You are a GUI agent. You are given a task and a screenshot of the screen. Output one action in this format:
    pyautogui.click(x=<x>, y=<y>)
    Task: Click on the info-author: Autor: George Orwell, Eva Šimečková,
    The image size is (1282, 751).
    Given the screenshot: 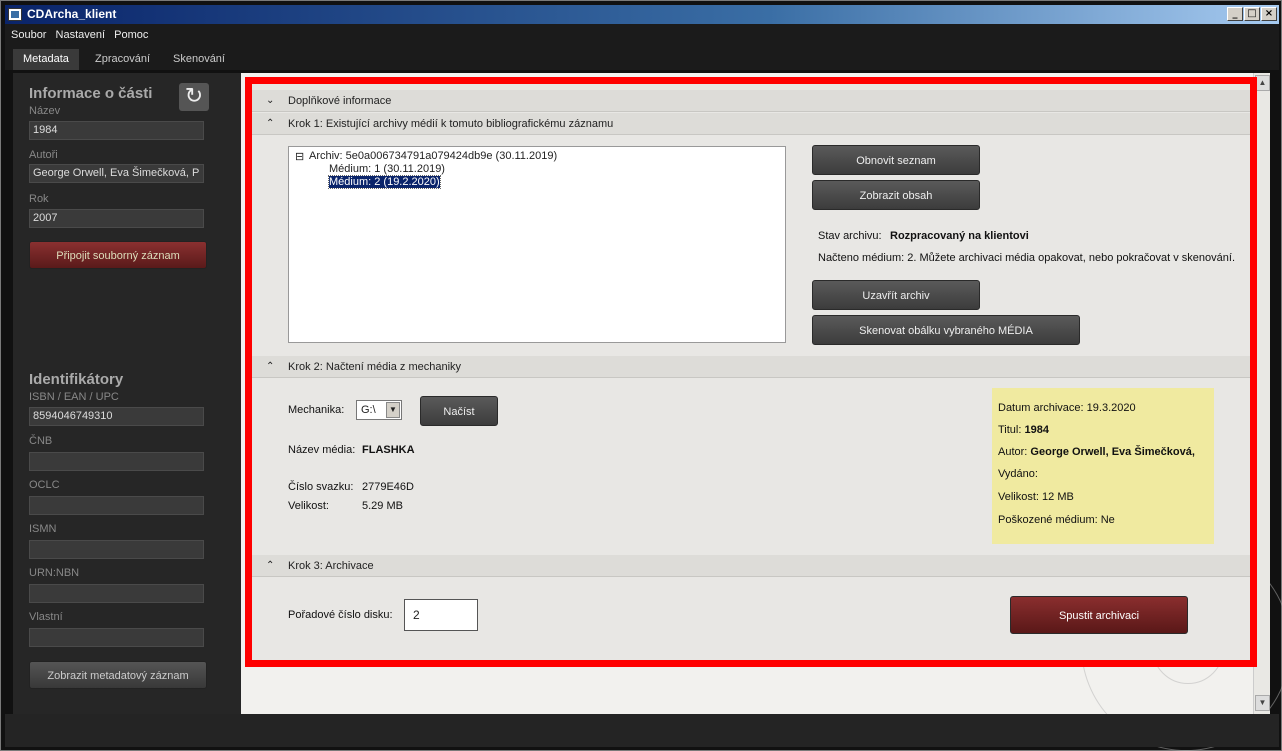 What is the action you would take?
    pyautogui.click(x=1096, y=452)
    